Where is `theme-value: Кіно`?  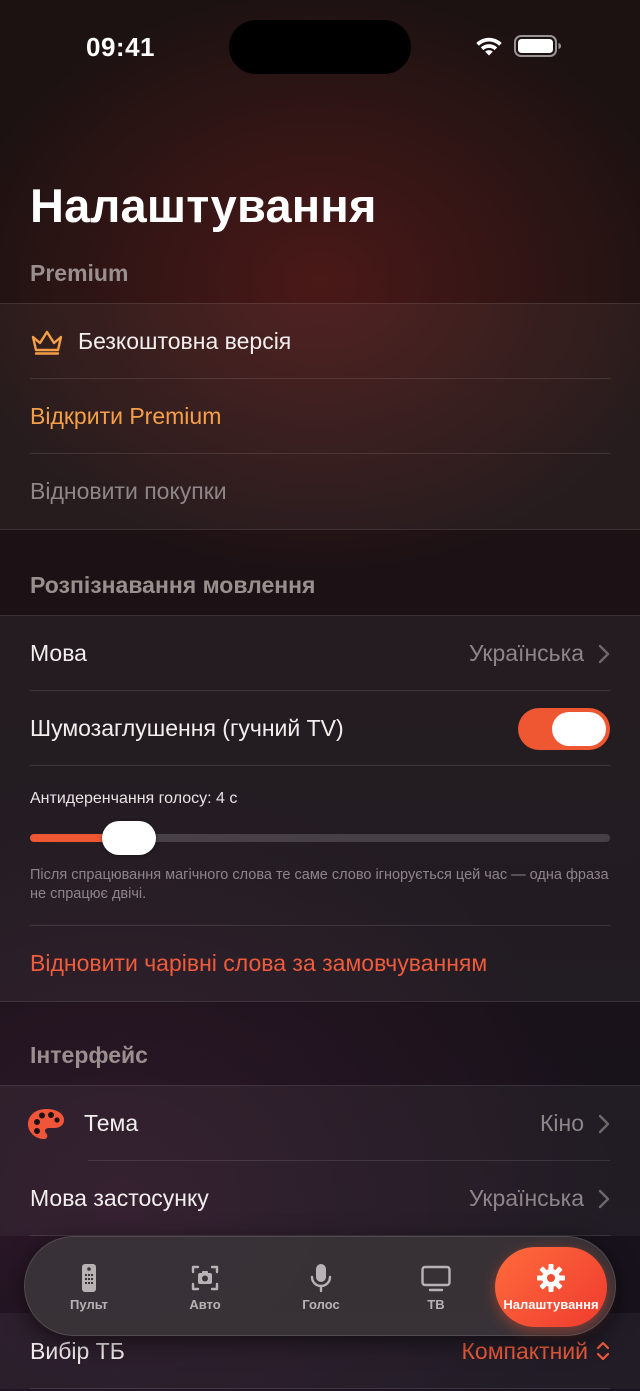
theme-value: Кіно is located at coordinates (561, 1123).